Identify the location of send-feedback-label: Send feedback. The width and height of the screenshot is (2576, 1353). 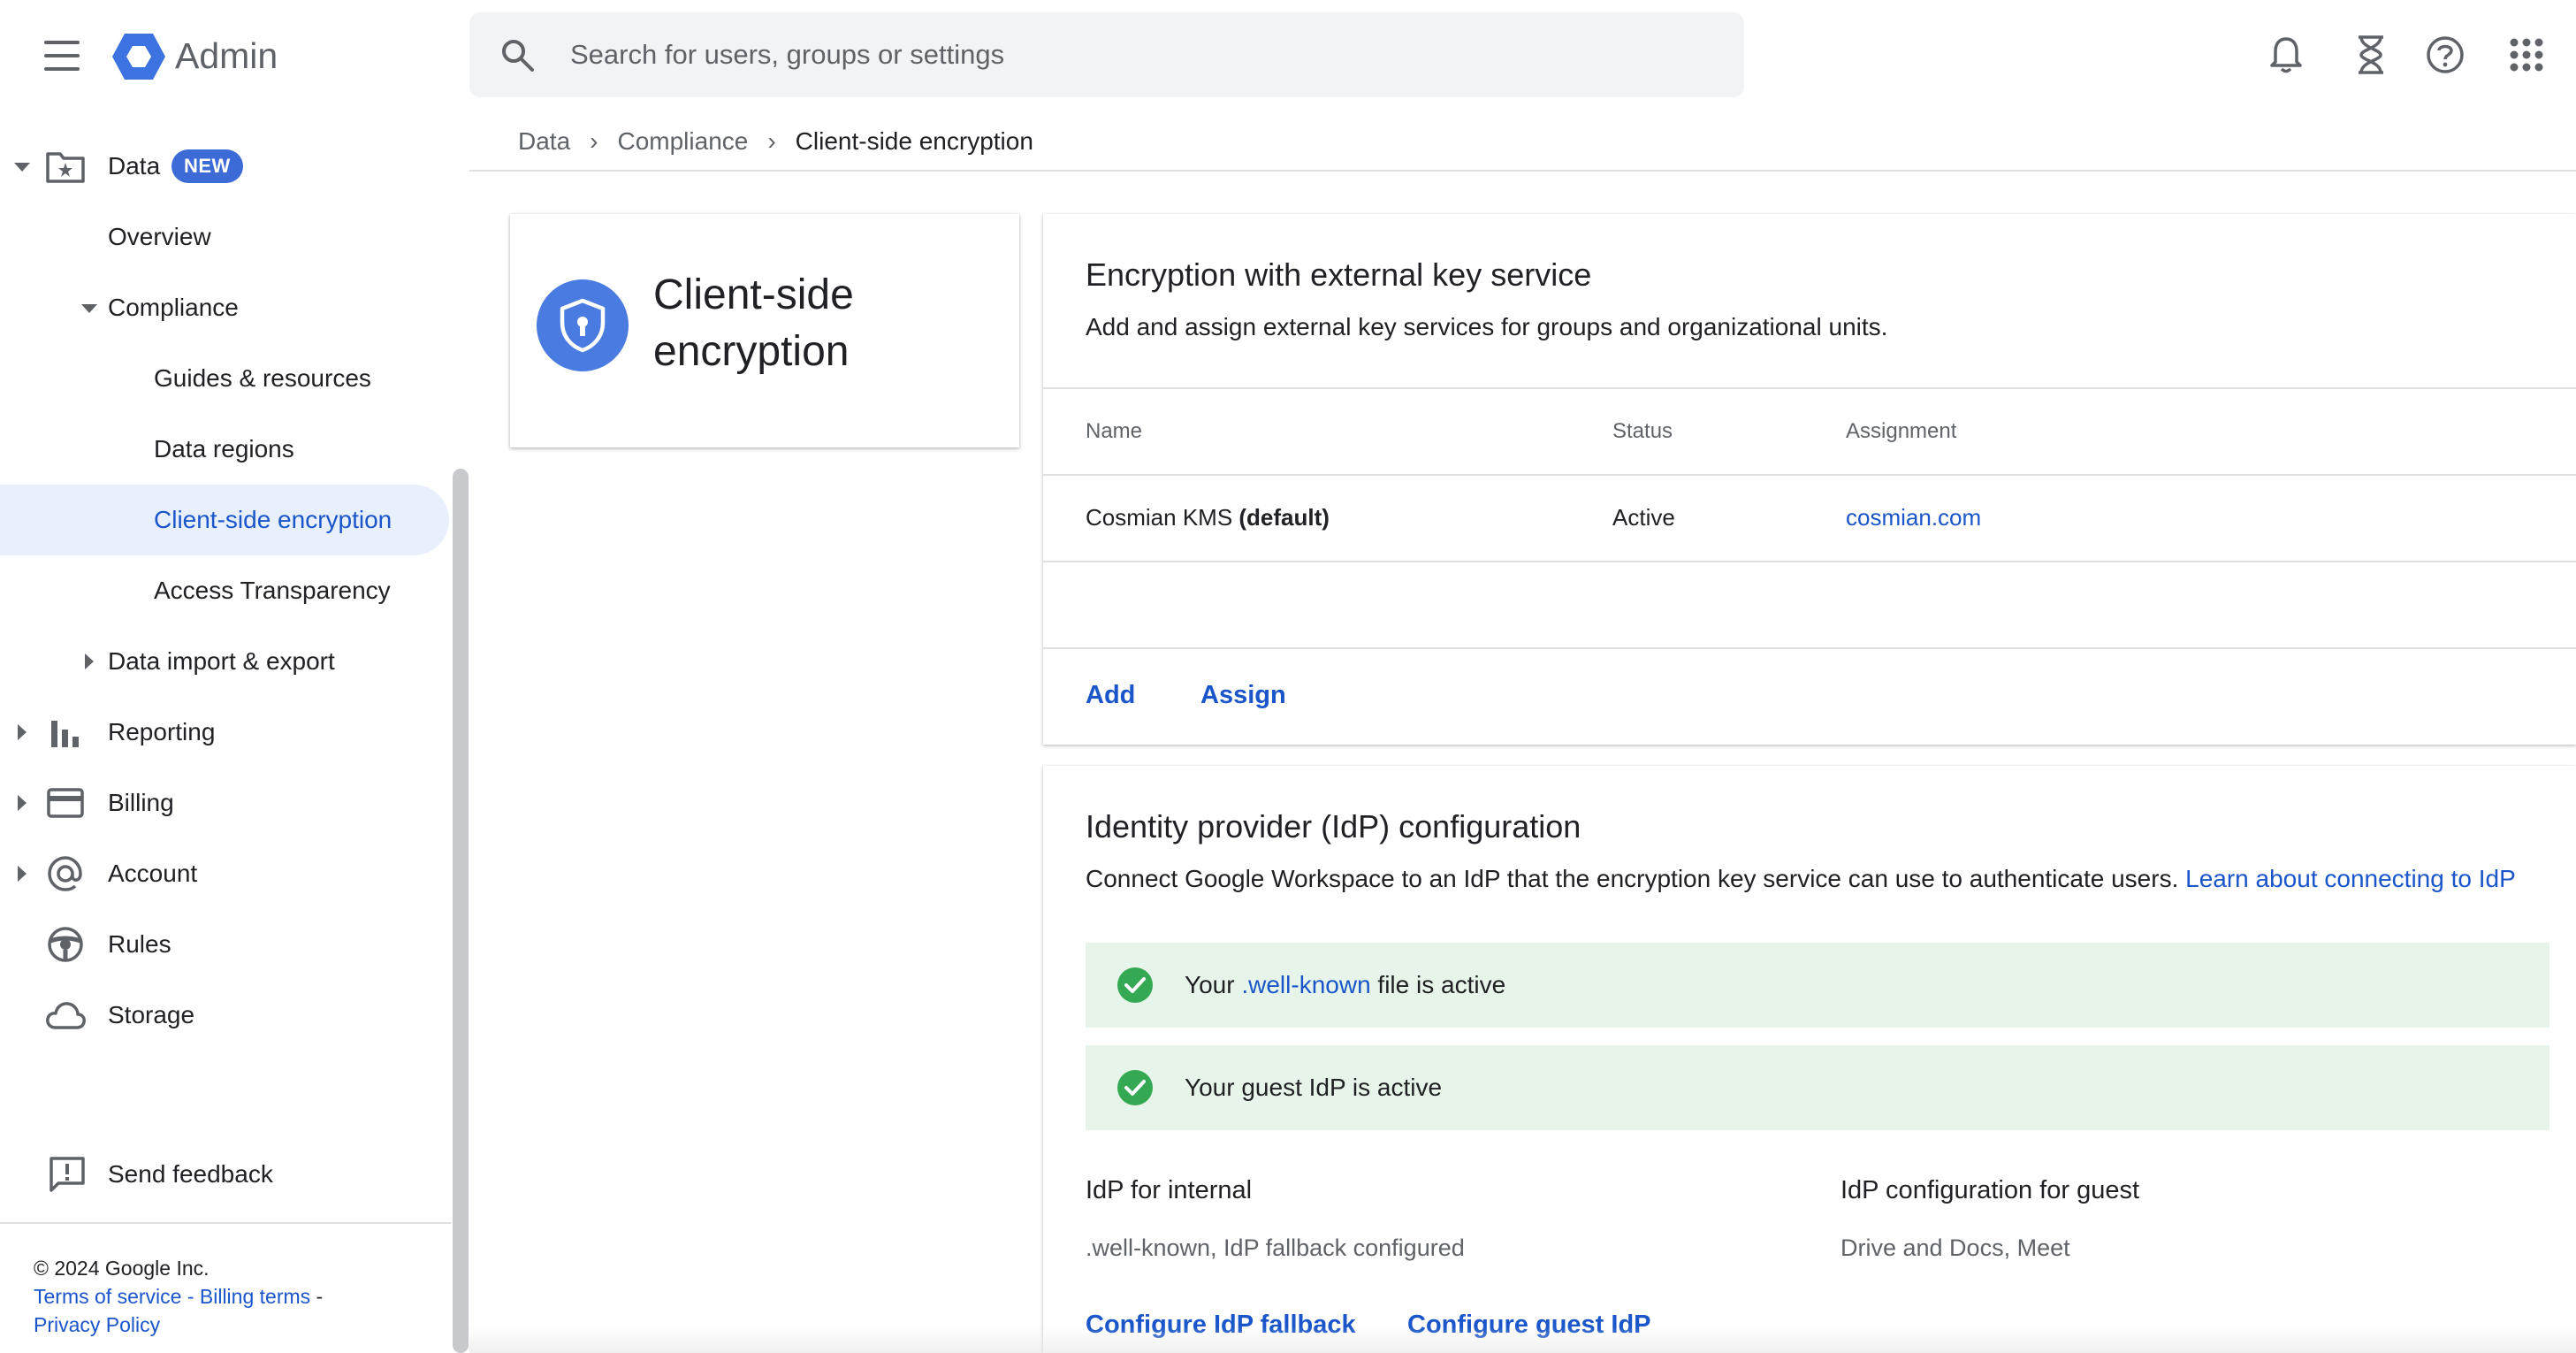
(190, 1174).